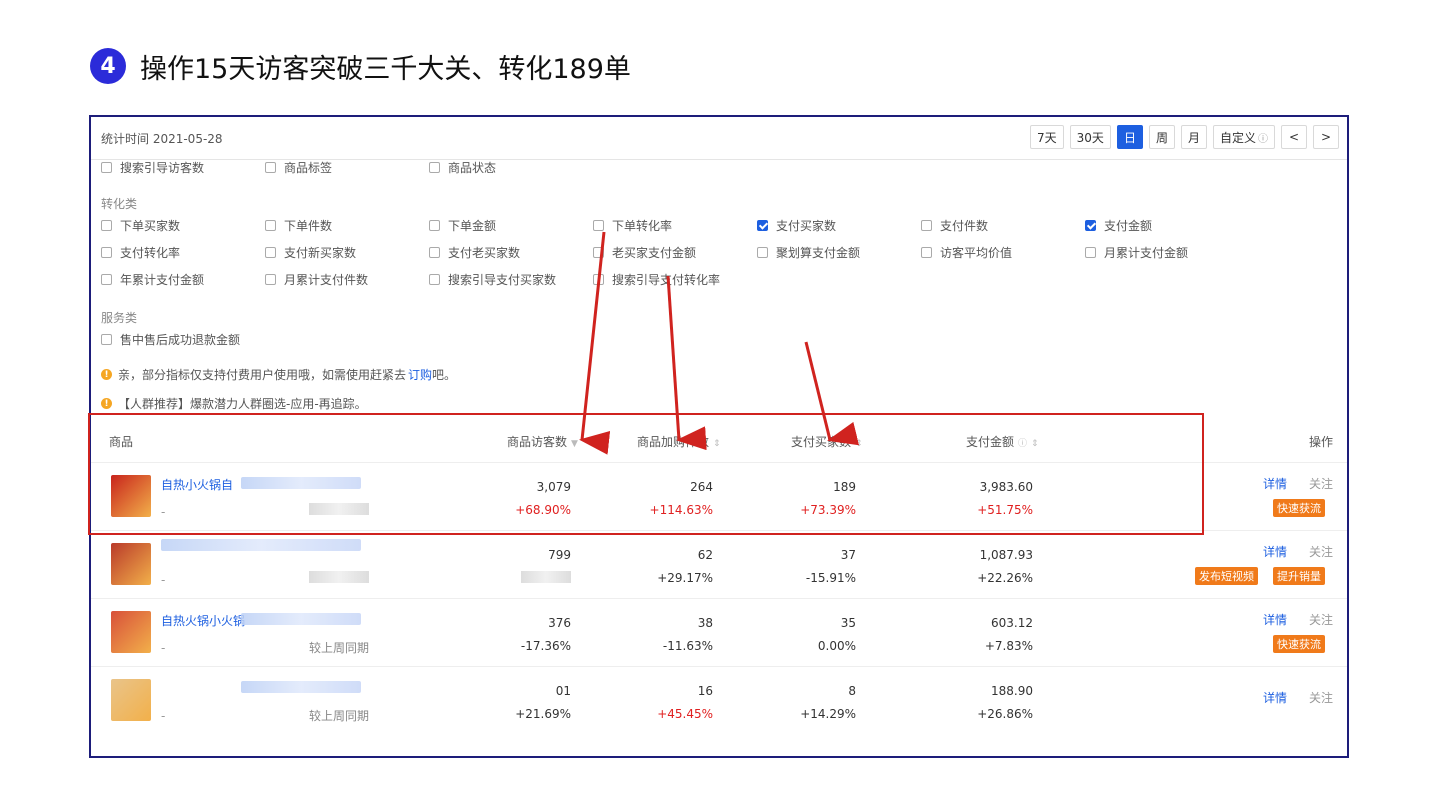  I want to click on metric-checkbox: 访客平均价值, so click(966, 252).